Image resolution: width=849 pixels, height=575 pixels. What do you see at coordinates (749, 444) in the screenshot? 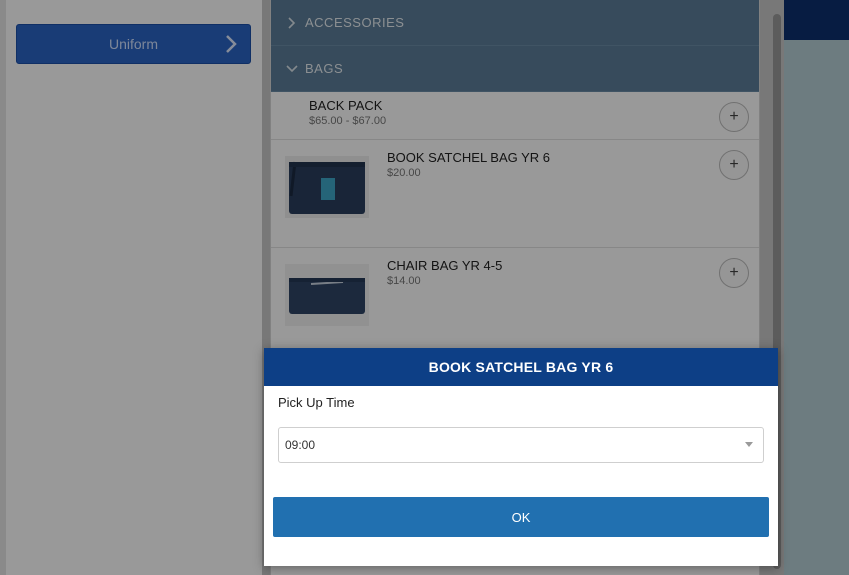
I see `dropdown-arrow-icon` at bounding box center [749, 444].